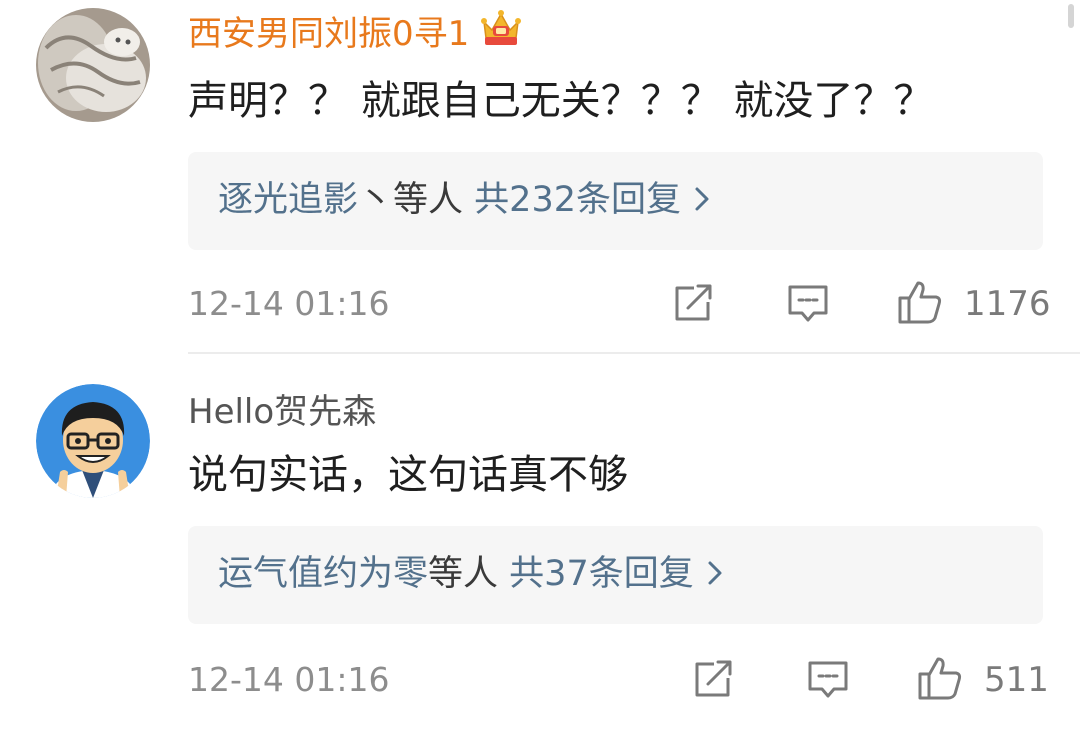 This screenshot has height=735, width=1080. I want to click on cat-avatar-image, so click(93, 65).